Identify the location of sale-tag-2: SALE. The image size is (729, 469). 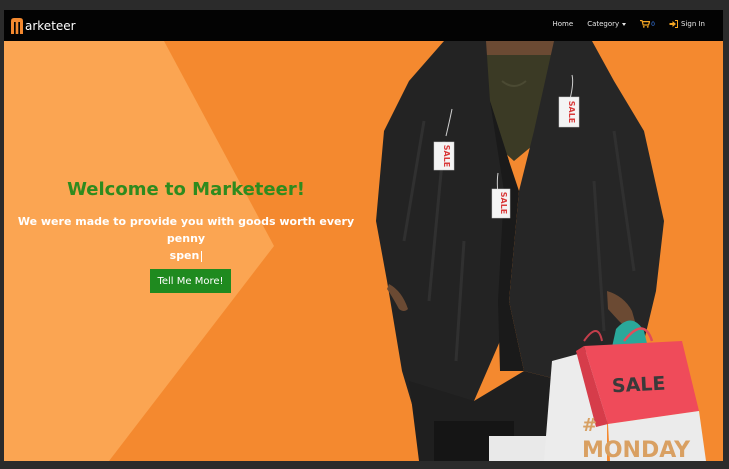
(501, 203).